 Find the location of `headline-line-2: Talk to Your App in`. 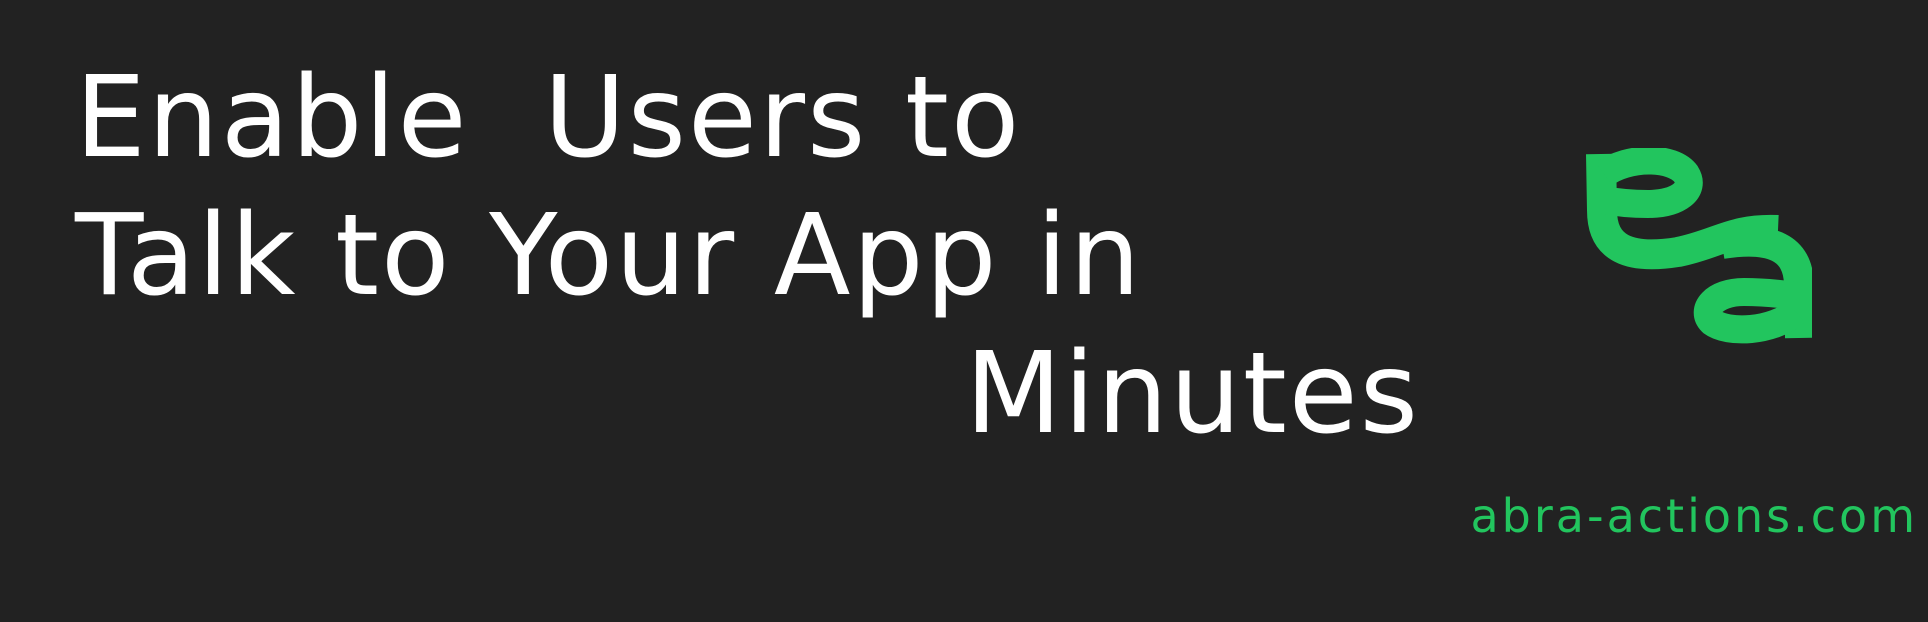

headline-line-2: Talk to Your App in is located at coordinates (609, 256).